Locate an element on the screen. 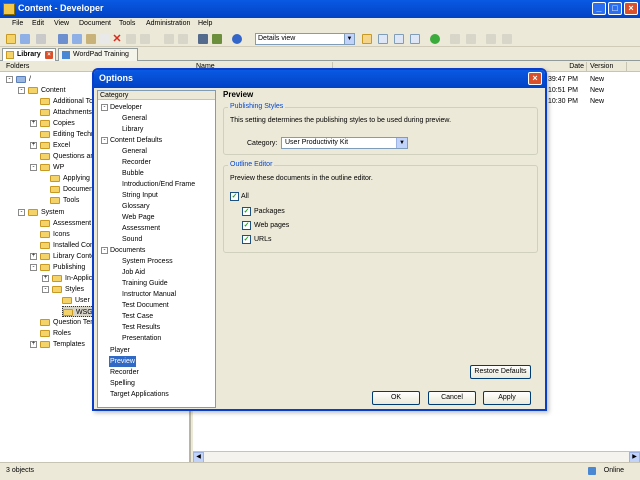  publish-icon is located at coordinates (491, 39).